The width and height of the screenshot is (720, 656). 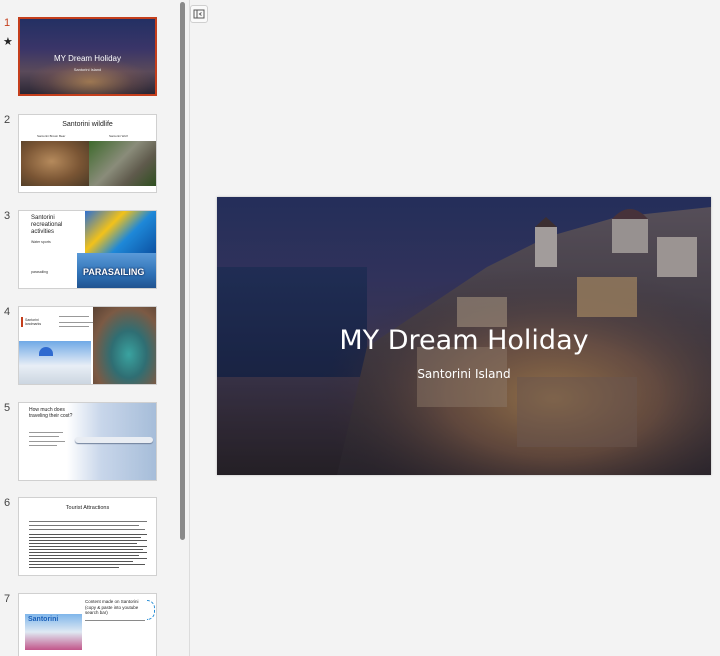 What do you see at coordinates (33, 322) in the screenshot?
I see `thumbnail-title: Santorini landmarks` at bounding box center [33, 322].